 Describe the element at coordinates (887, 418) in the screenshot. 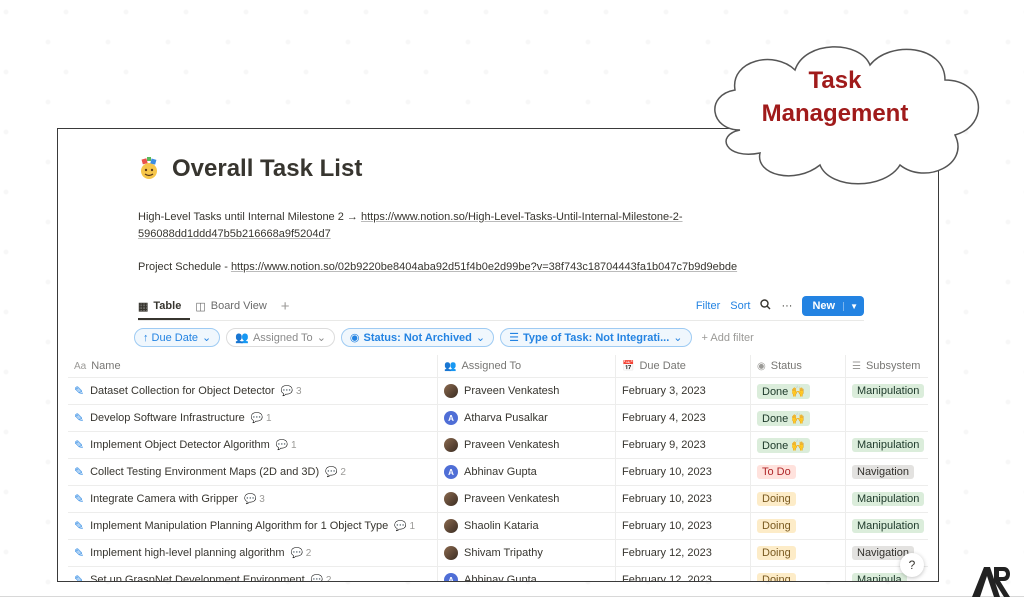

I see `cell-subsystem` at that location.